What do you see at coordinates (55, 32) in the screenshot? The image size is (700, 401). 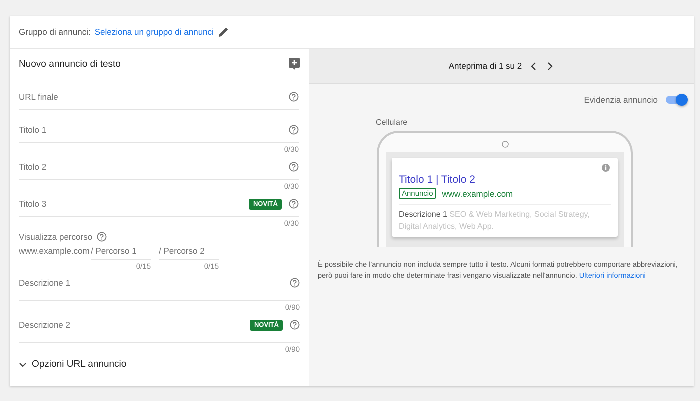 I see `ad-group-label: Gruppo di annunci:` at bounding box center [55, 32].